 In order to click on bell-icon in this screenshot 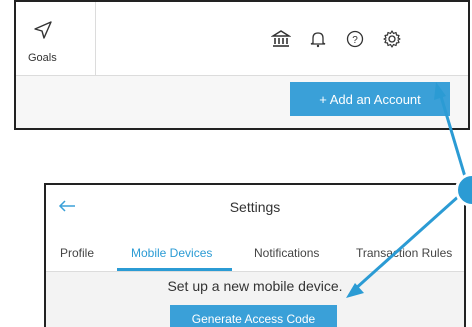, I will do `click(318, 39)`.